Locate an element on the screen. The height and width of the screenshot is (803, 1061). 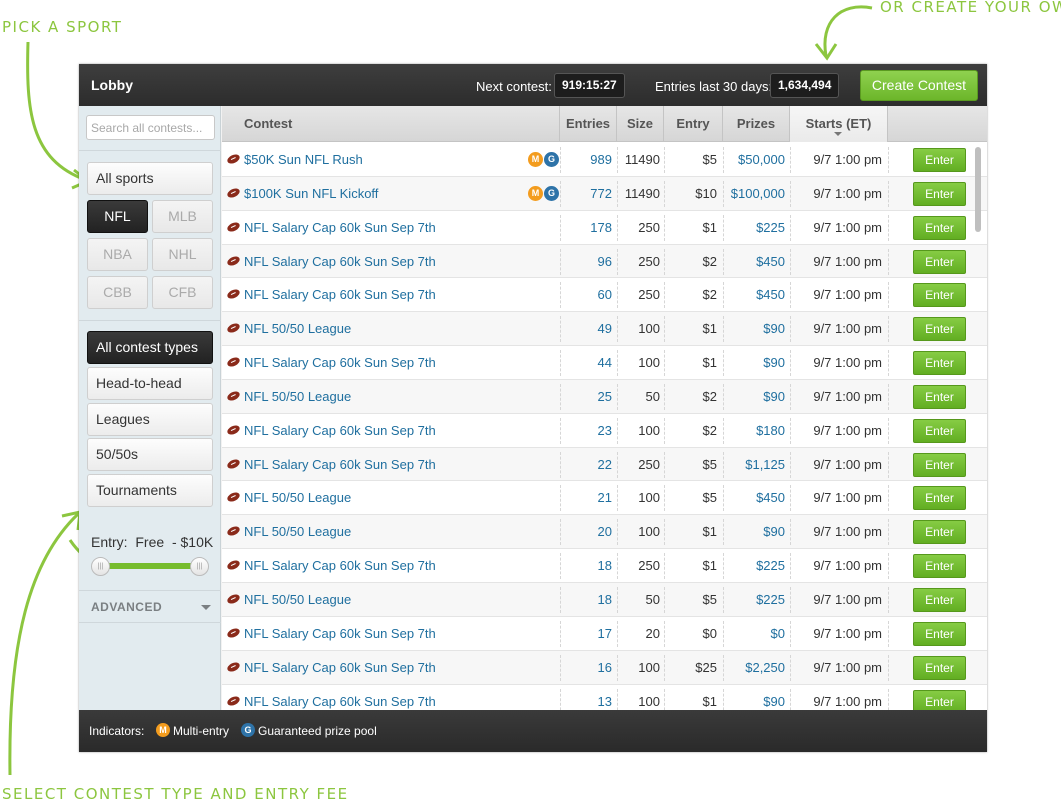
prize-amount: $180 is located at coordinates (753, 430).